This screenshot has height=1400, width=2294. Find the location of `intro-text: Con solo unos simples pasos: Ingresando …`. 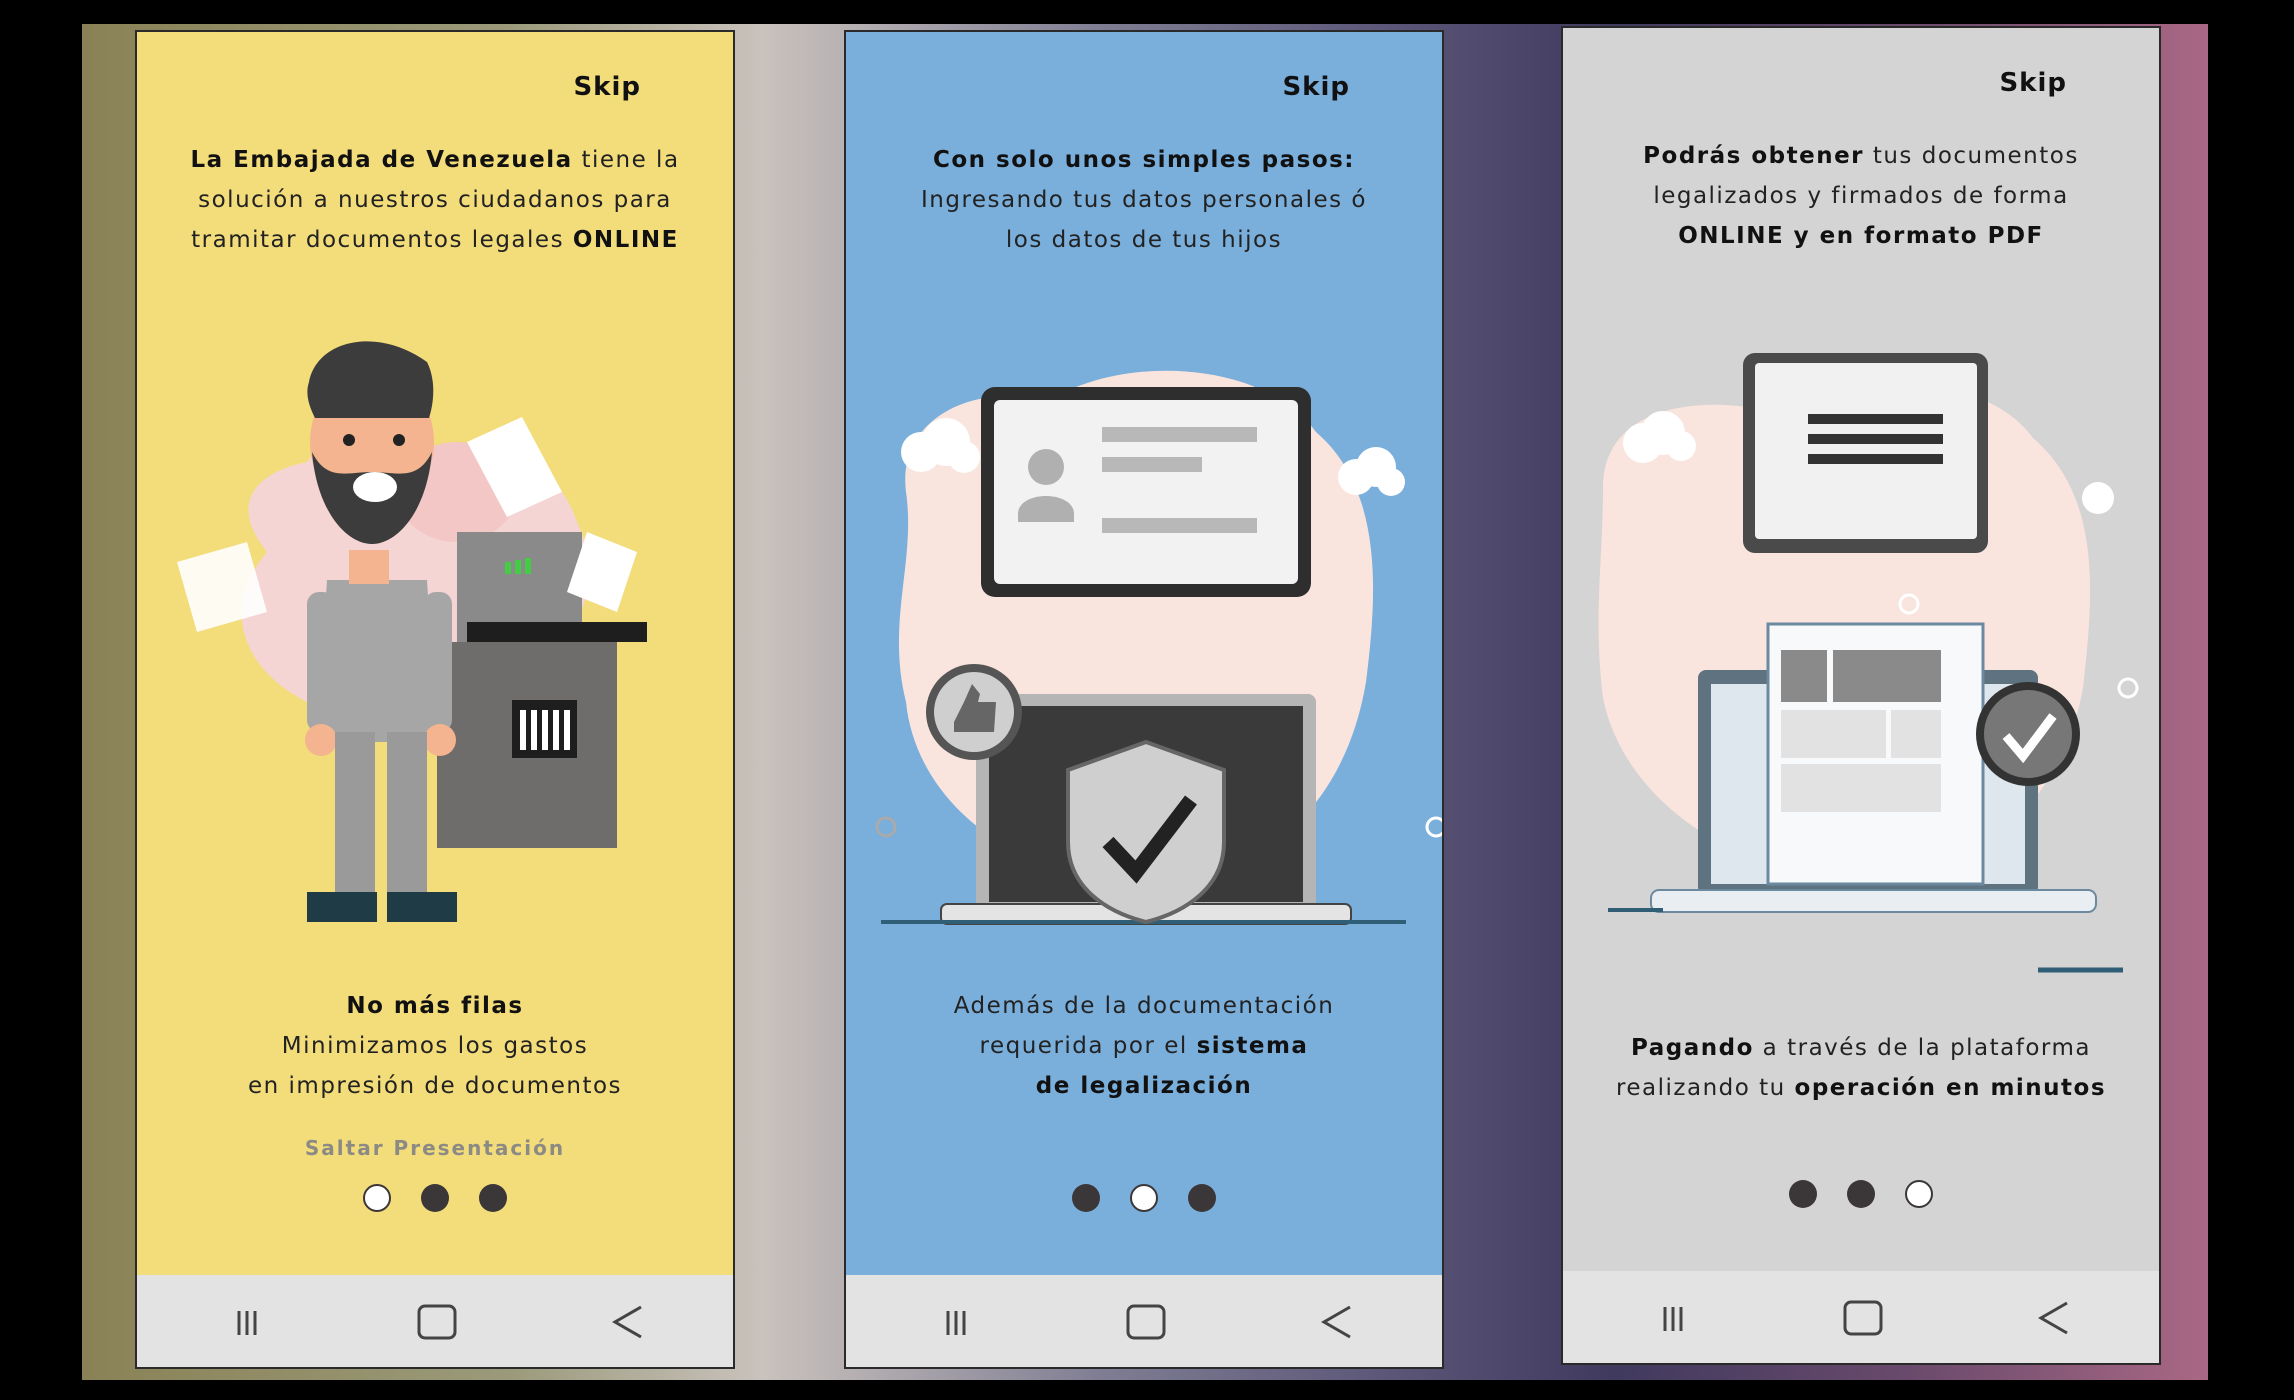

intro-text: Con solo unos simples pasos: Ingresando … is located at coordinates (1143, 200).